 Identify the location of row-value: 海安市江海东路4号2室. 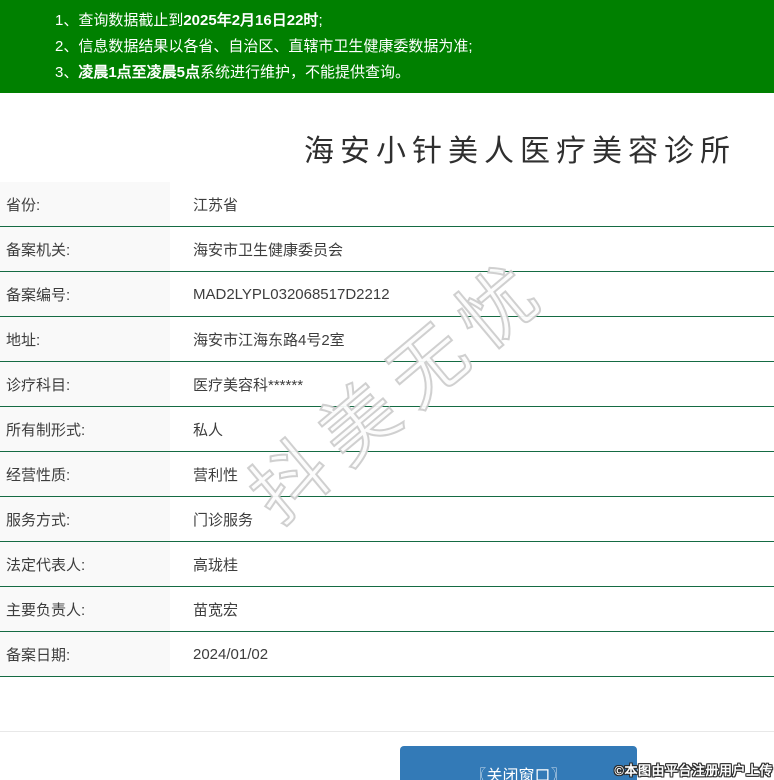
(269, 340).